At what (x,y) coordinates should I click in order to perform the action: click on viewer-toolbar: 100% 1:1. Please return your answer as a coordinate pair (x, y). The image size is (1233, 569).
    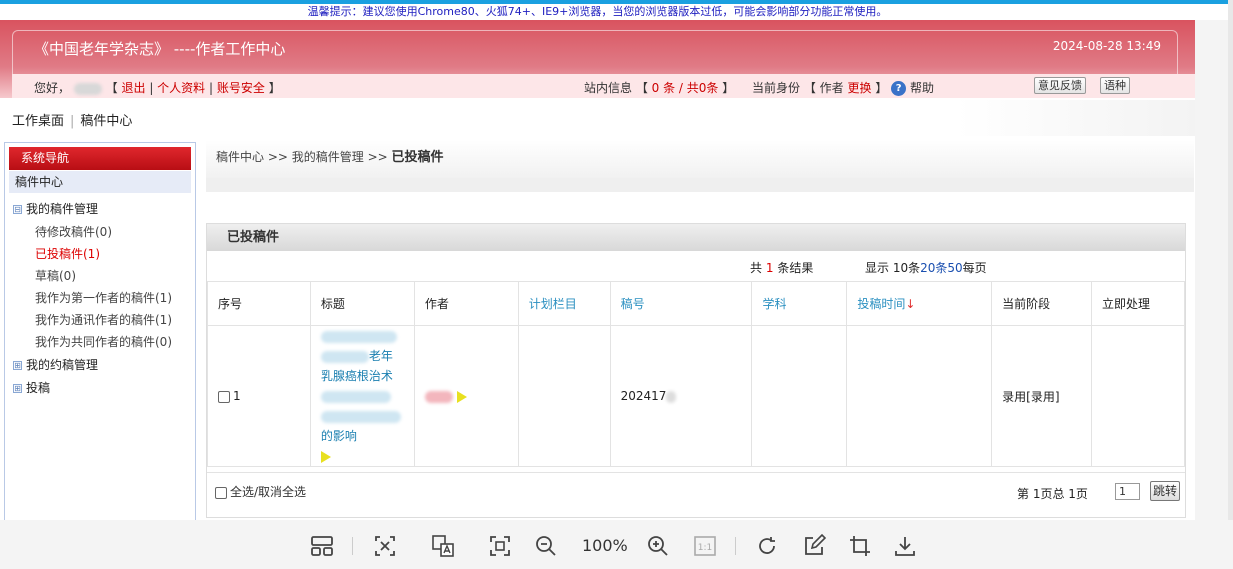
    Looking at the image, I should click on (616, 544).